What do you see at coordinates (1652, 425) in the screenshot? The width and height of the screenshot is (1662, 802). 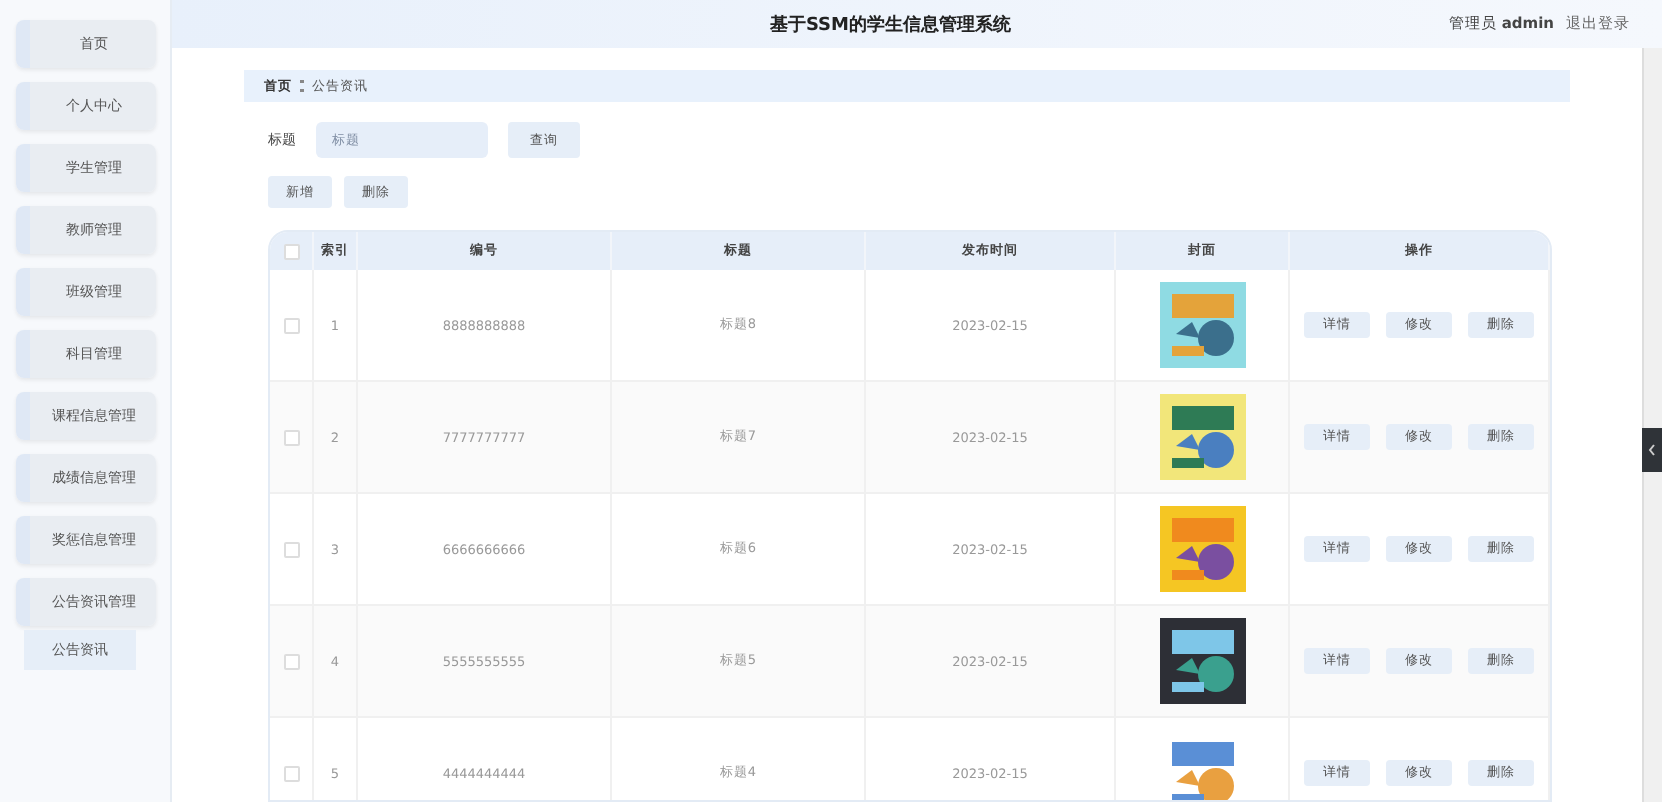 I see `scrollbar` at bounding box center [1652, 425].